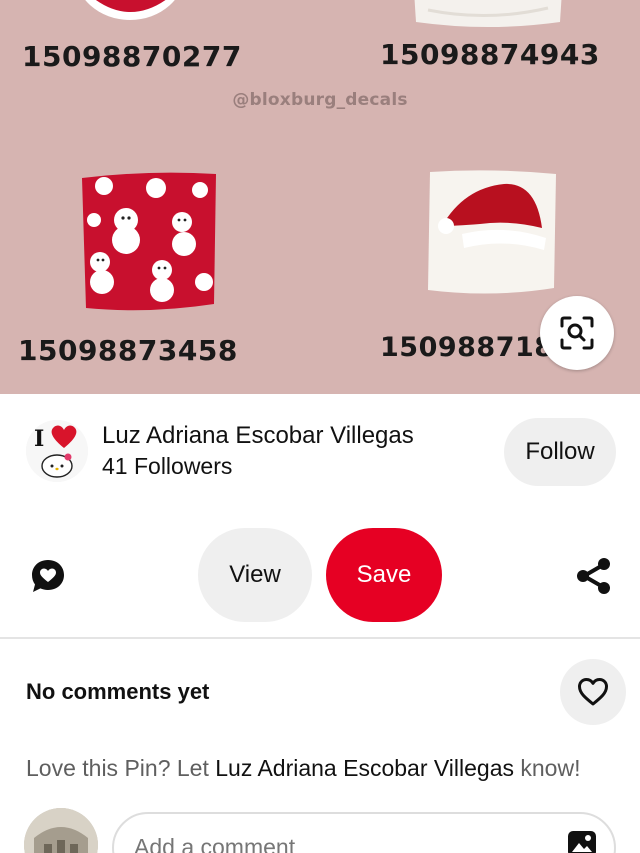  I want to click on pillow-candy-image, so click(130, 10).